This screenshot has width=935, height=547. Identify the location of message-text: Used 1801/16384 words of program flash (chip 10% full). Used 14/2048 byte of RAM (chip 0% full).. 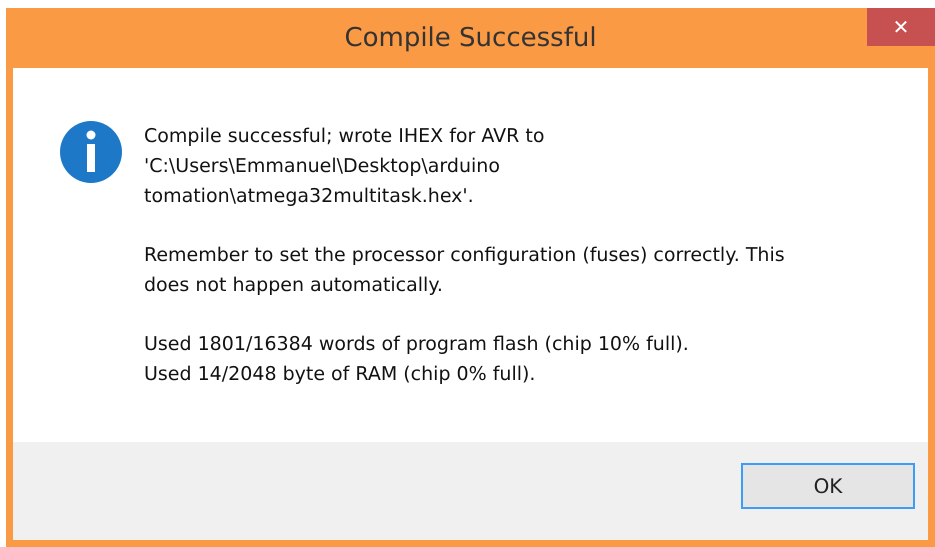
(417, 359).